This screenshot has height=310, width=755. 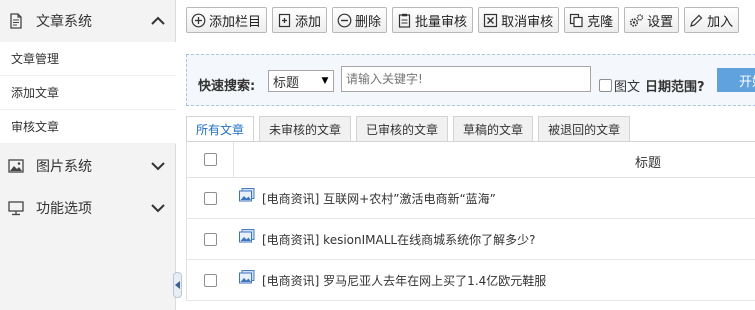 I want to click on menu-image-system-label: 图片系统, so click(x=64, y=167).